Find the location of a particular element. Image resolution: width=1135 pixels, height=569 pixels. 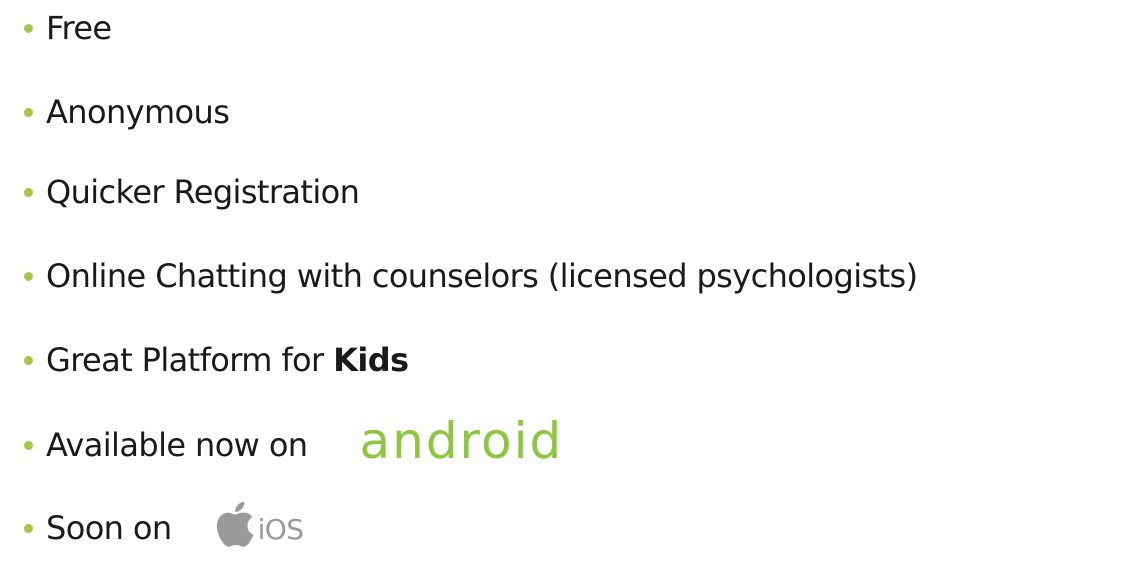

list-item: Available now on android is located at coordinates (293, 443).